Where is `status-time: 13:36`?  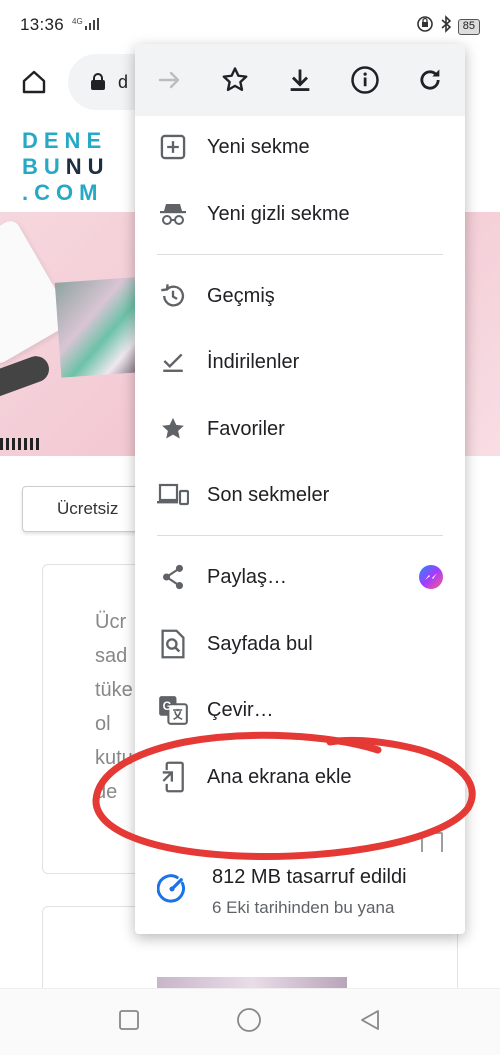
status-time: 13:36 is located at coordinates (42, 24).